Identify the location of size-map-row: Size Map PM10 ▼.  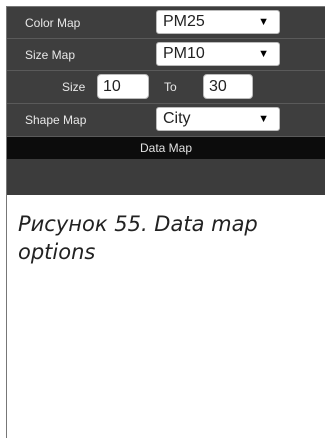
(166, 55).